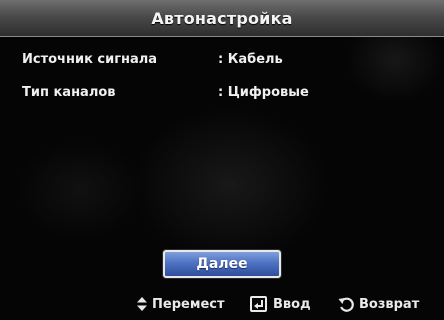  Describe the element at coordinates (292, 304) in the screenshot. I see `hint-enter-label: Ввод` at that location.